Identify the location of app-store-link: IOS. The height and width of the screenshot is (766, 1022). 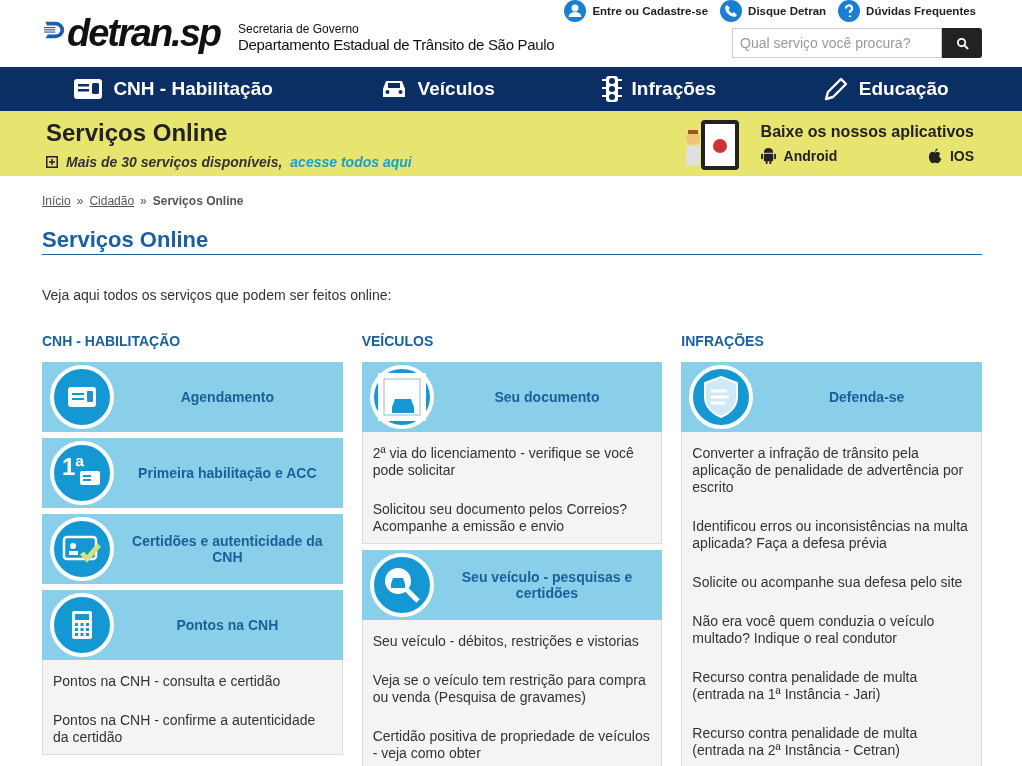
(950, 155).